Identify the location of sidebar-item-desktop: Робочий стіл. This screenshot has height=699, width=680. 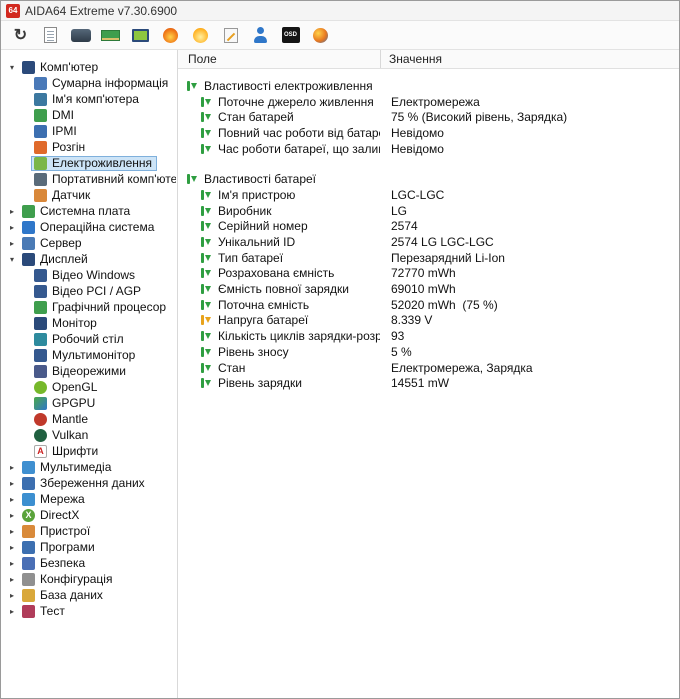
(91, 339).